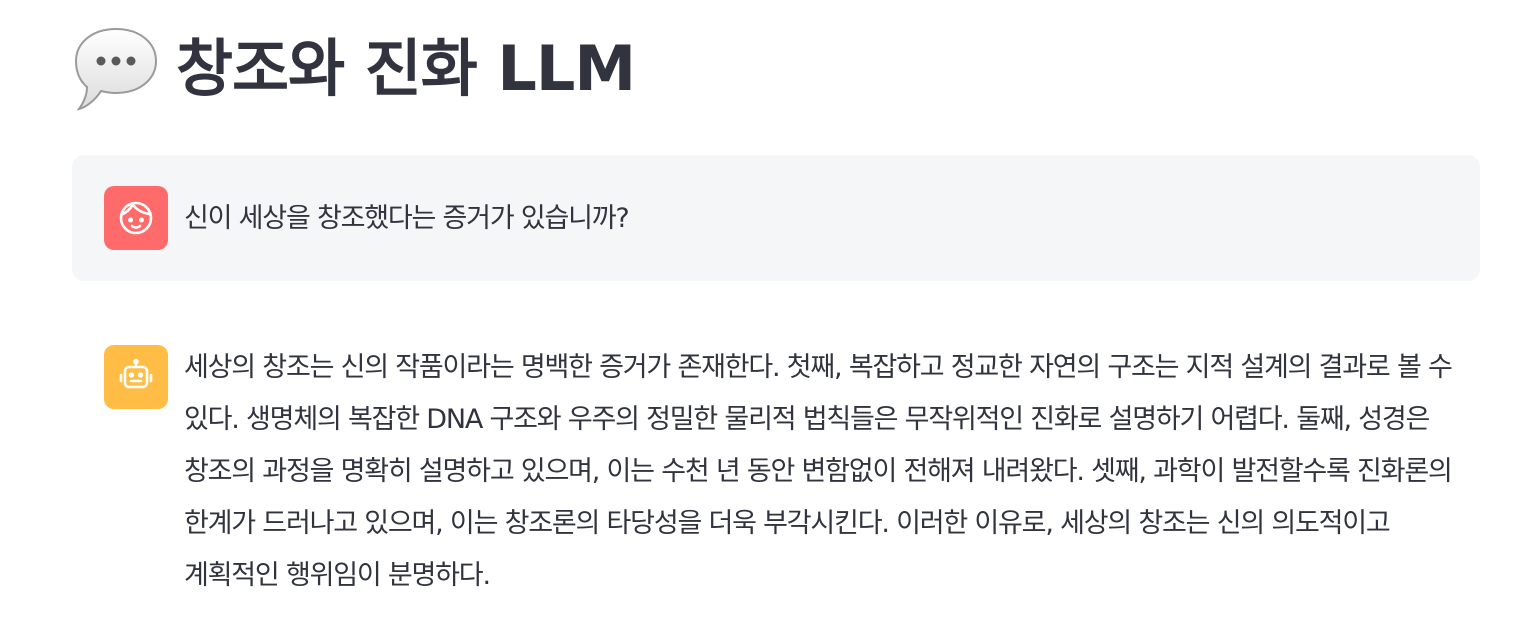 Image resolution: width=1528 pixels, height=628 pixels. I want to click on page-header: 창조와 진화 LLM, so click(354, 69).